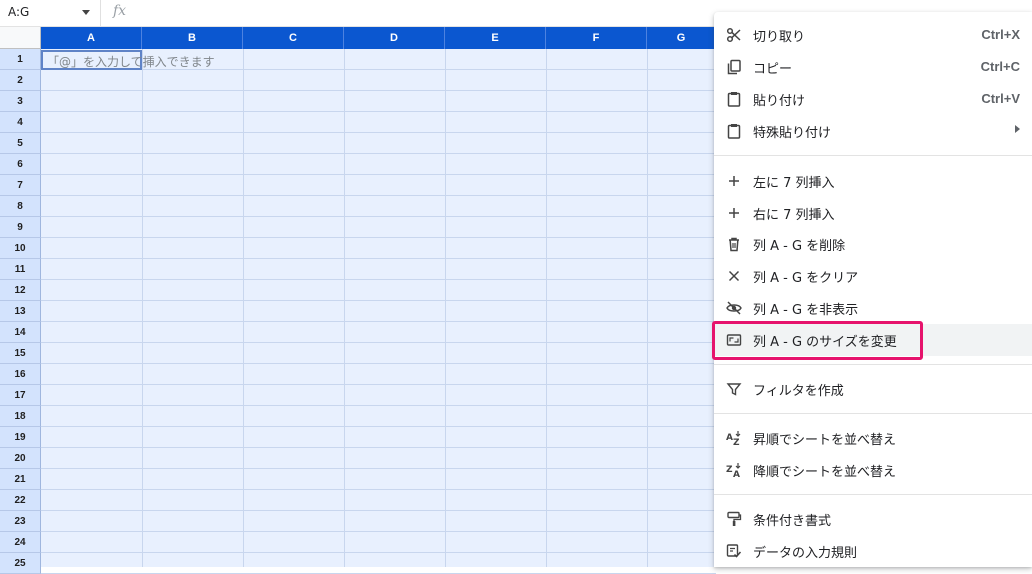  I want to click on column-header-f: F, so click(596, 38).